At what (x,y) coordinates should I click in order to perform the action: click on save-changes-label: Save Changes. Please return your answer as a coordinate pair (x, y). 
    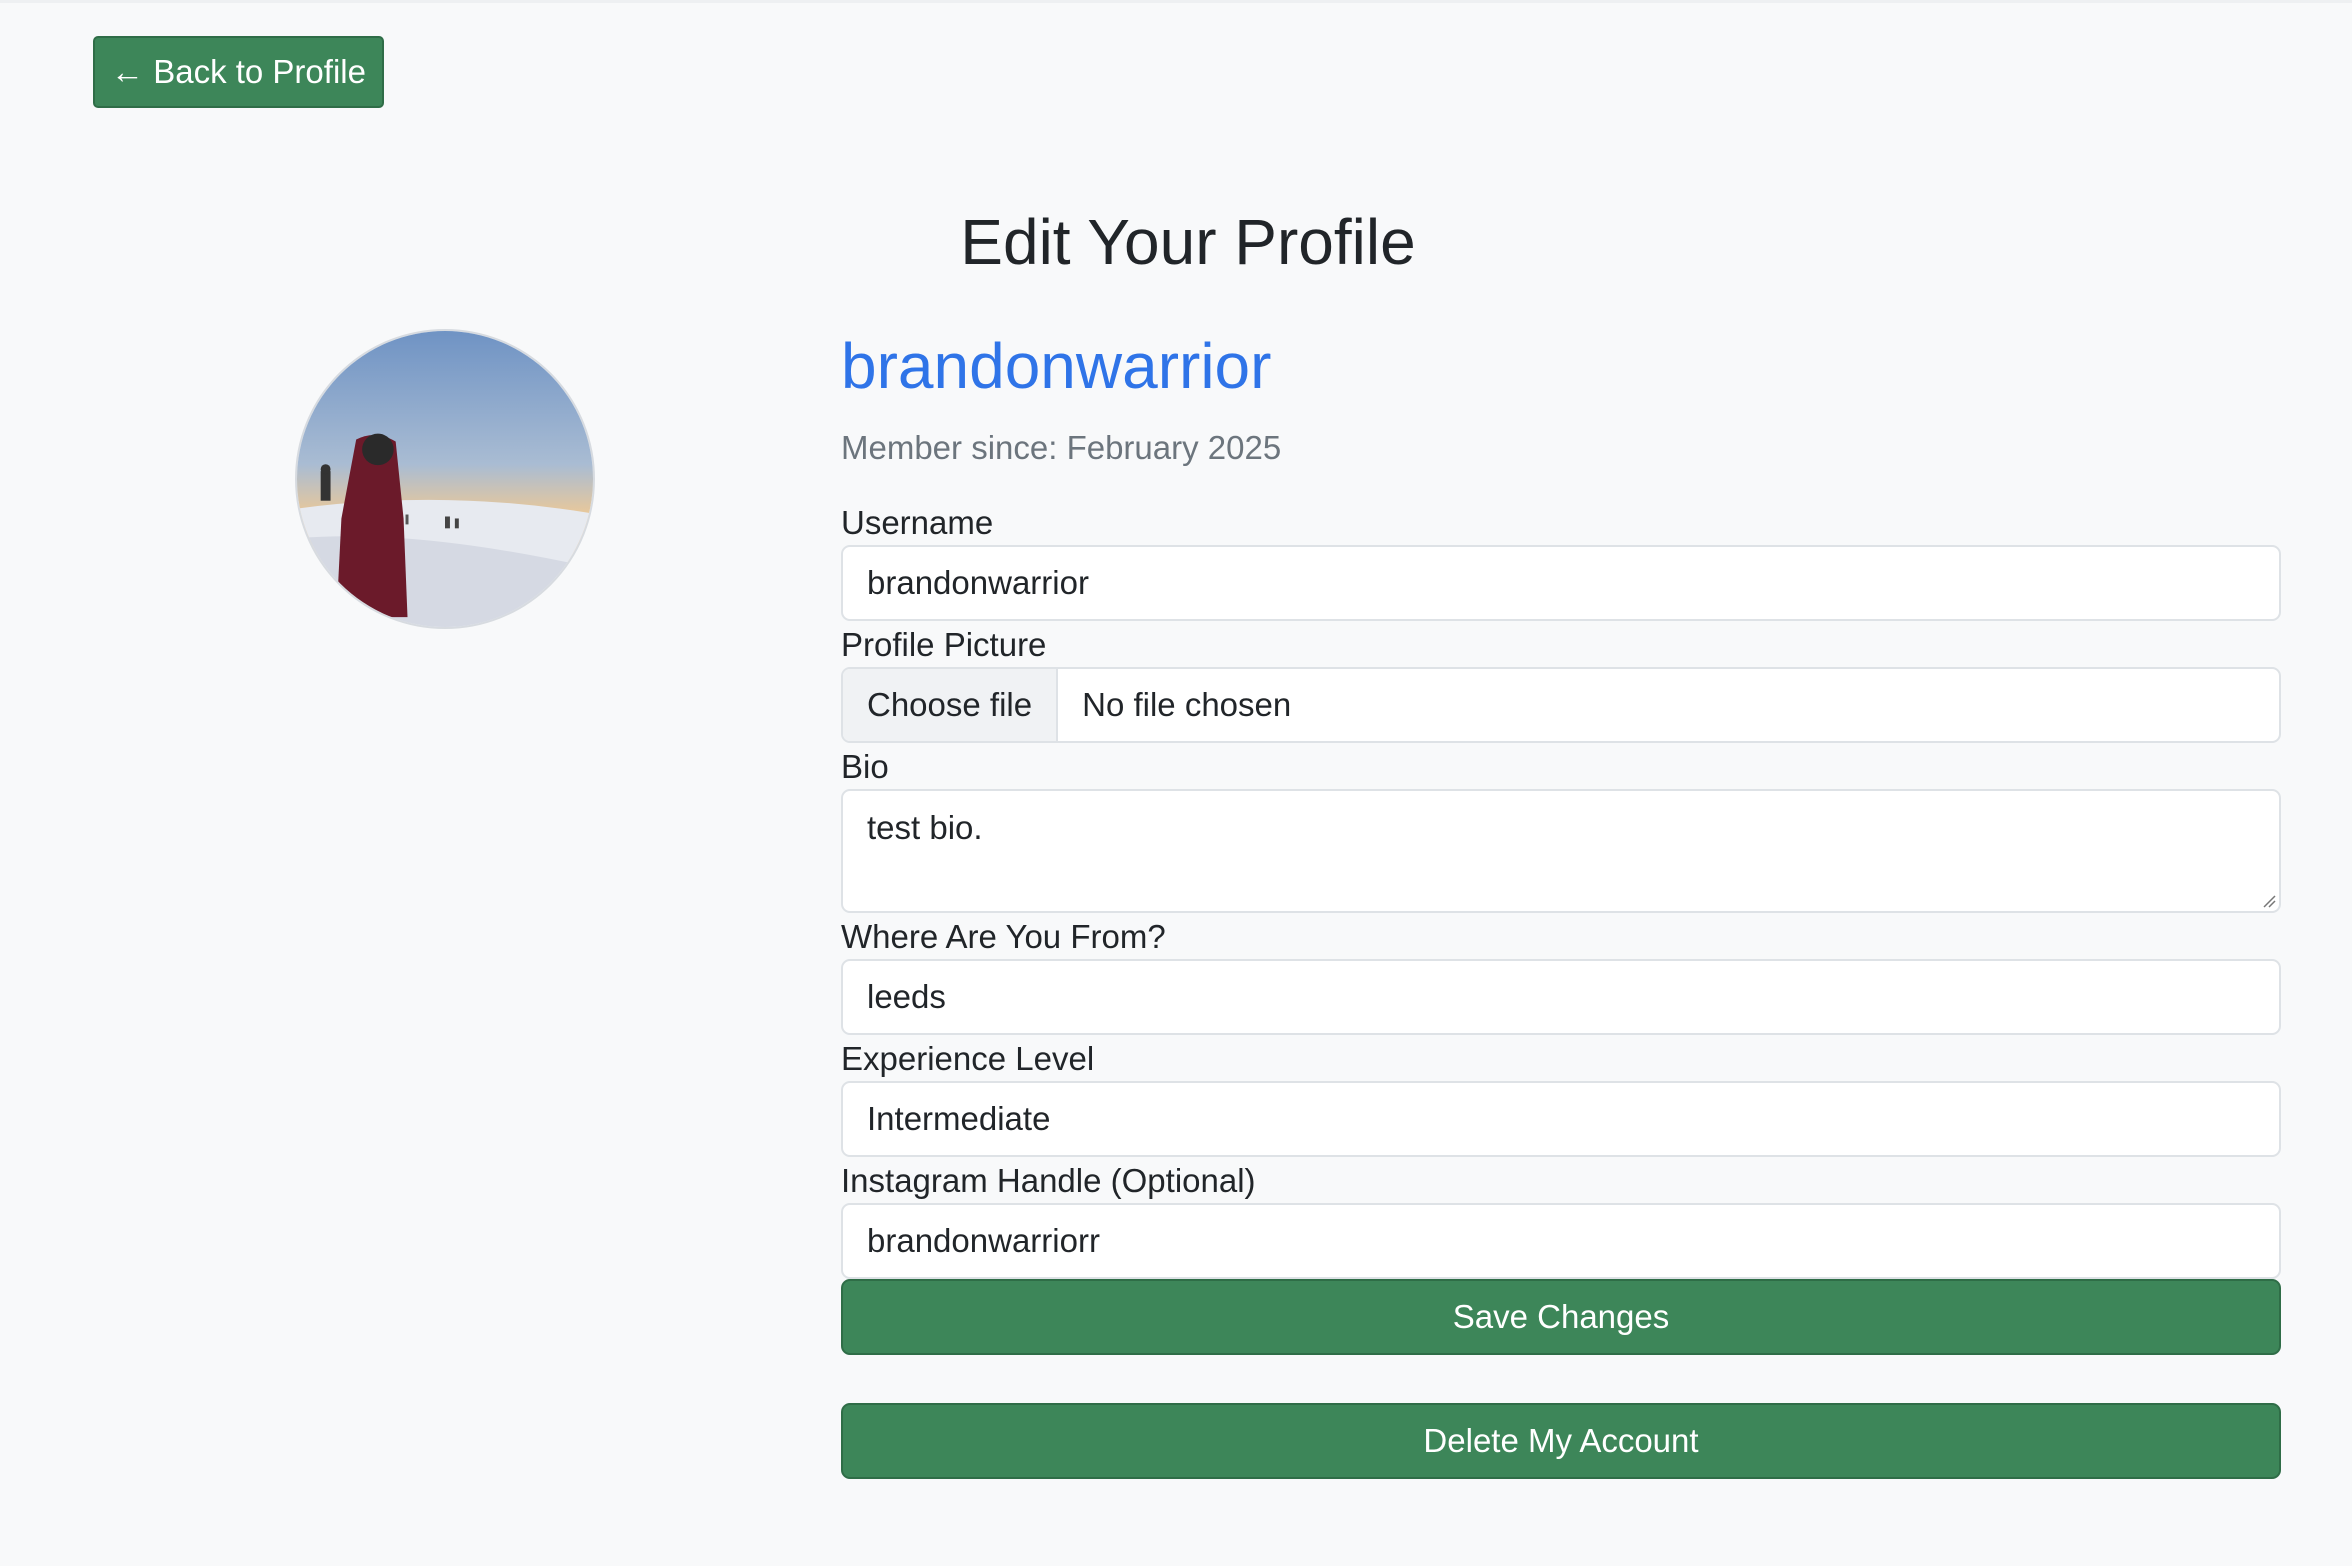
    Looking at the image, I should click on (1561, 1316).